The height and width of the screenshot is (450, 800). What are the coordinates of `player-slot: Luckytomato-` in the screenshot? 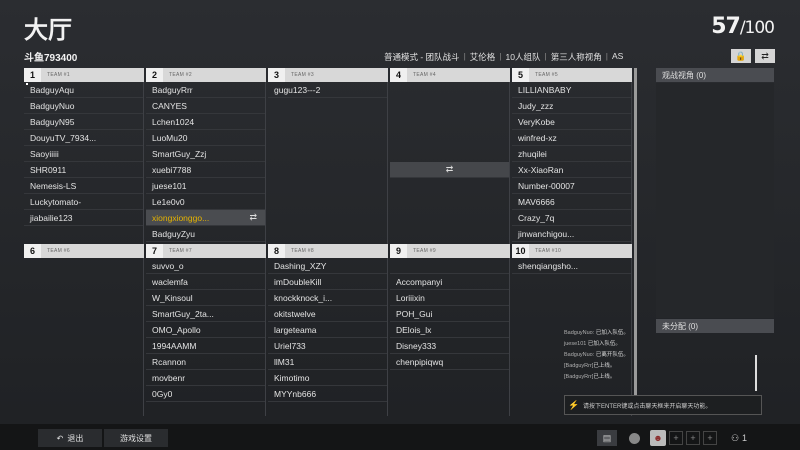 It's located at (83, 202).